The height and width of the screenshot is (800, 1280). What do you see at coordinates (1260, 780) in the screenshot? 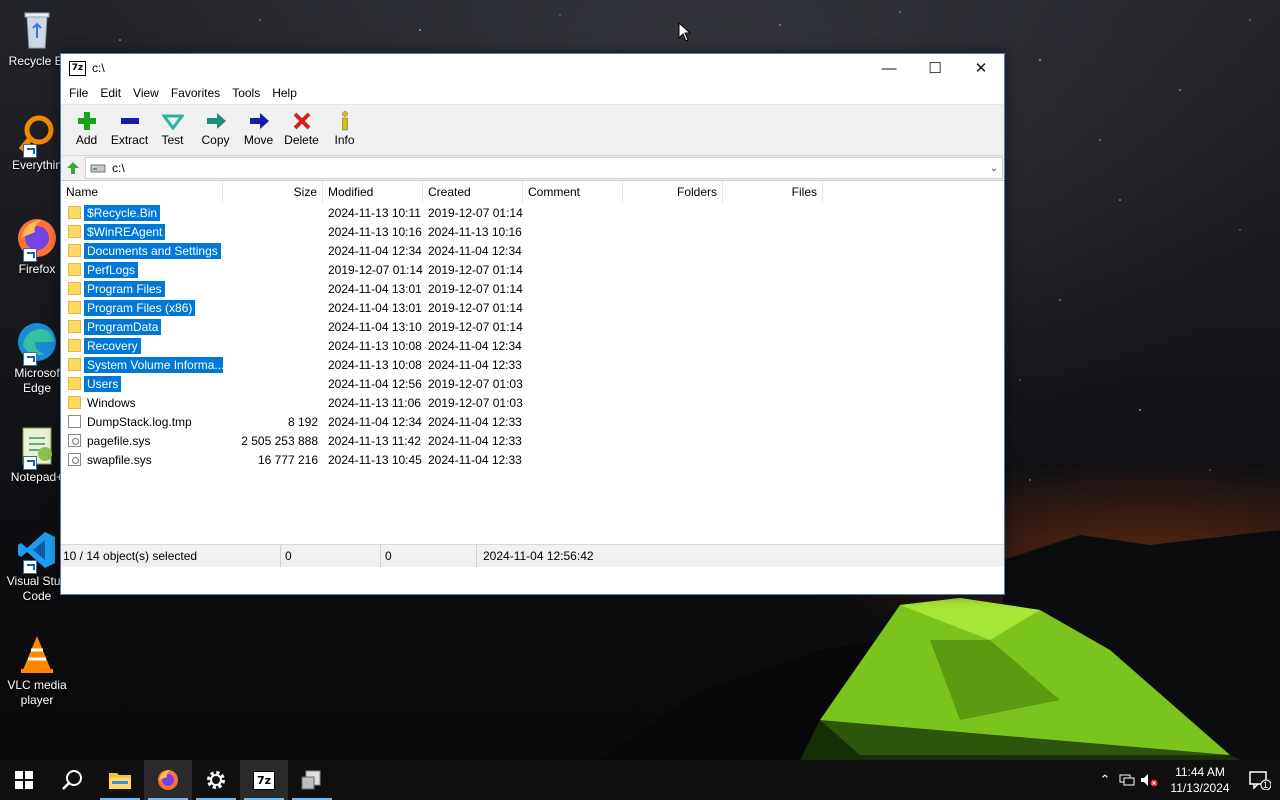
I see `notification-center-button: 1` at bounding box center [1260, 780].